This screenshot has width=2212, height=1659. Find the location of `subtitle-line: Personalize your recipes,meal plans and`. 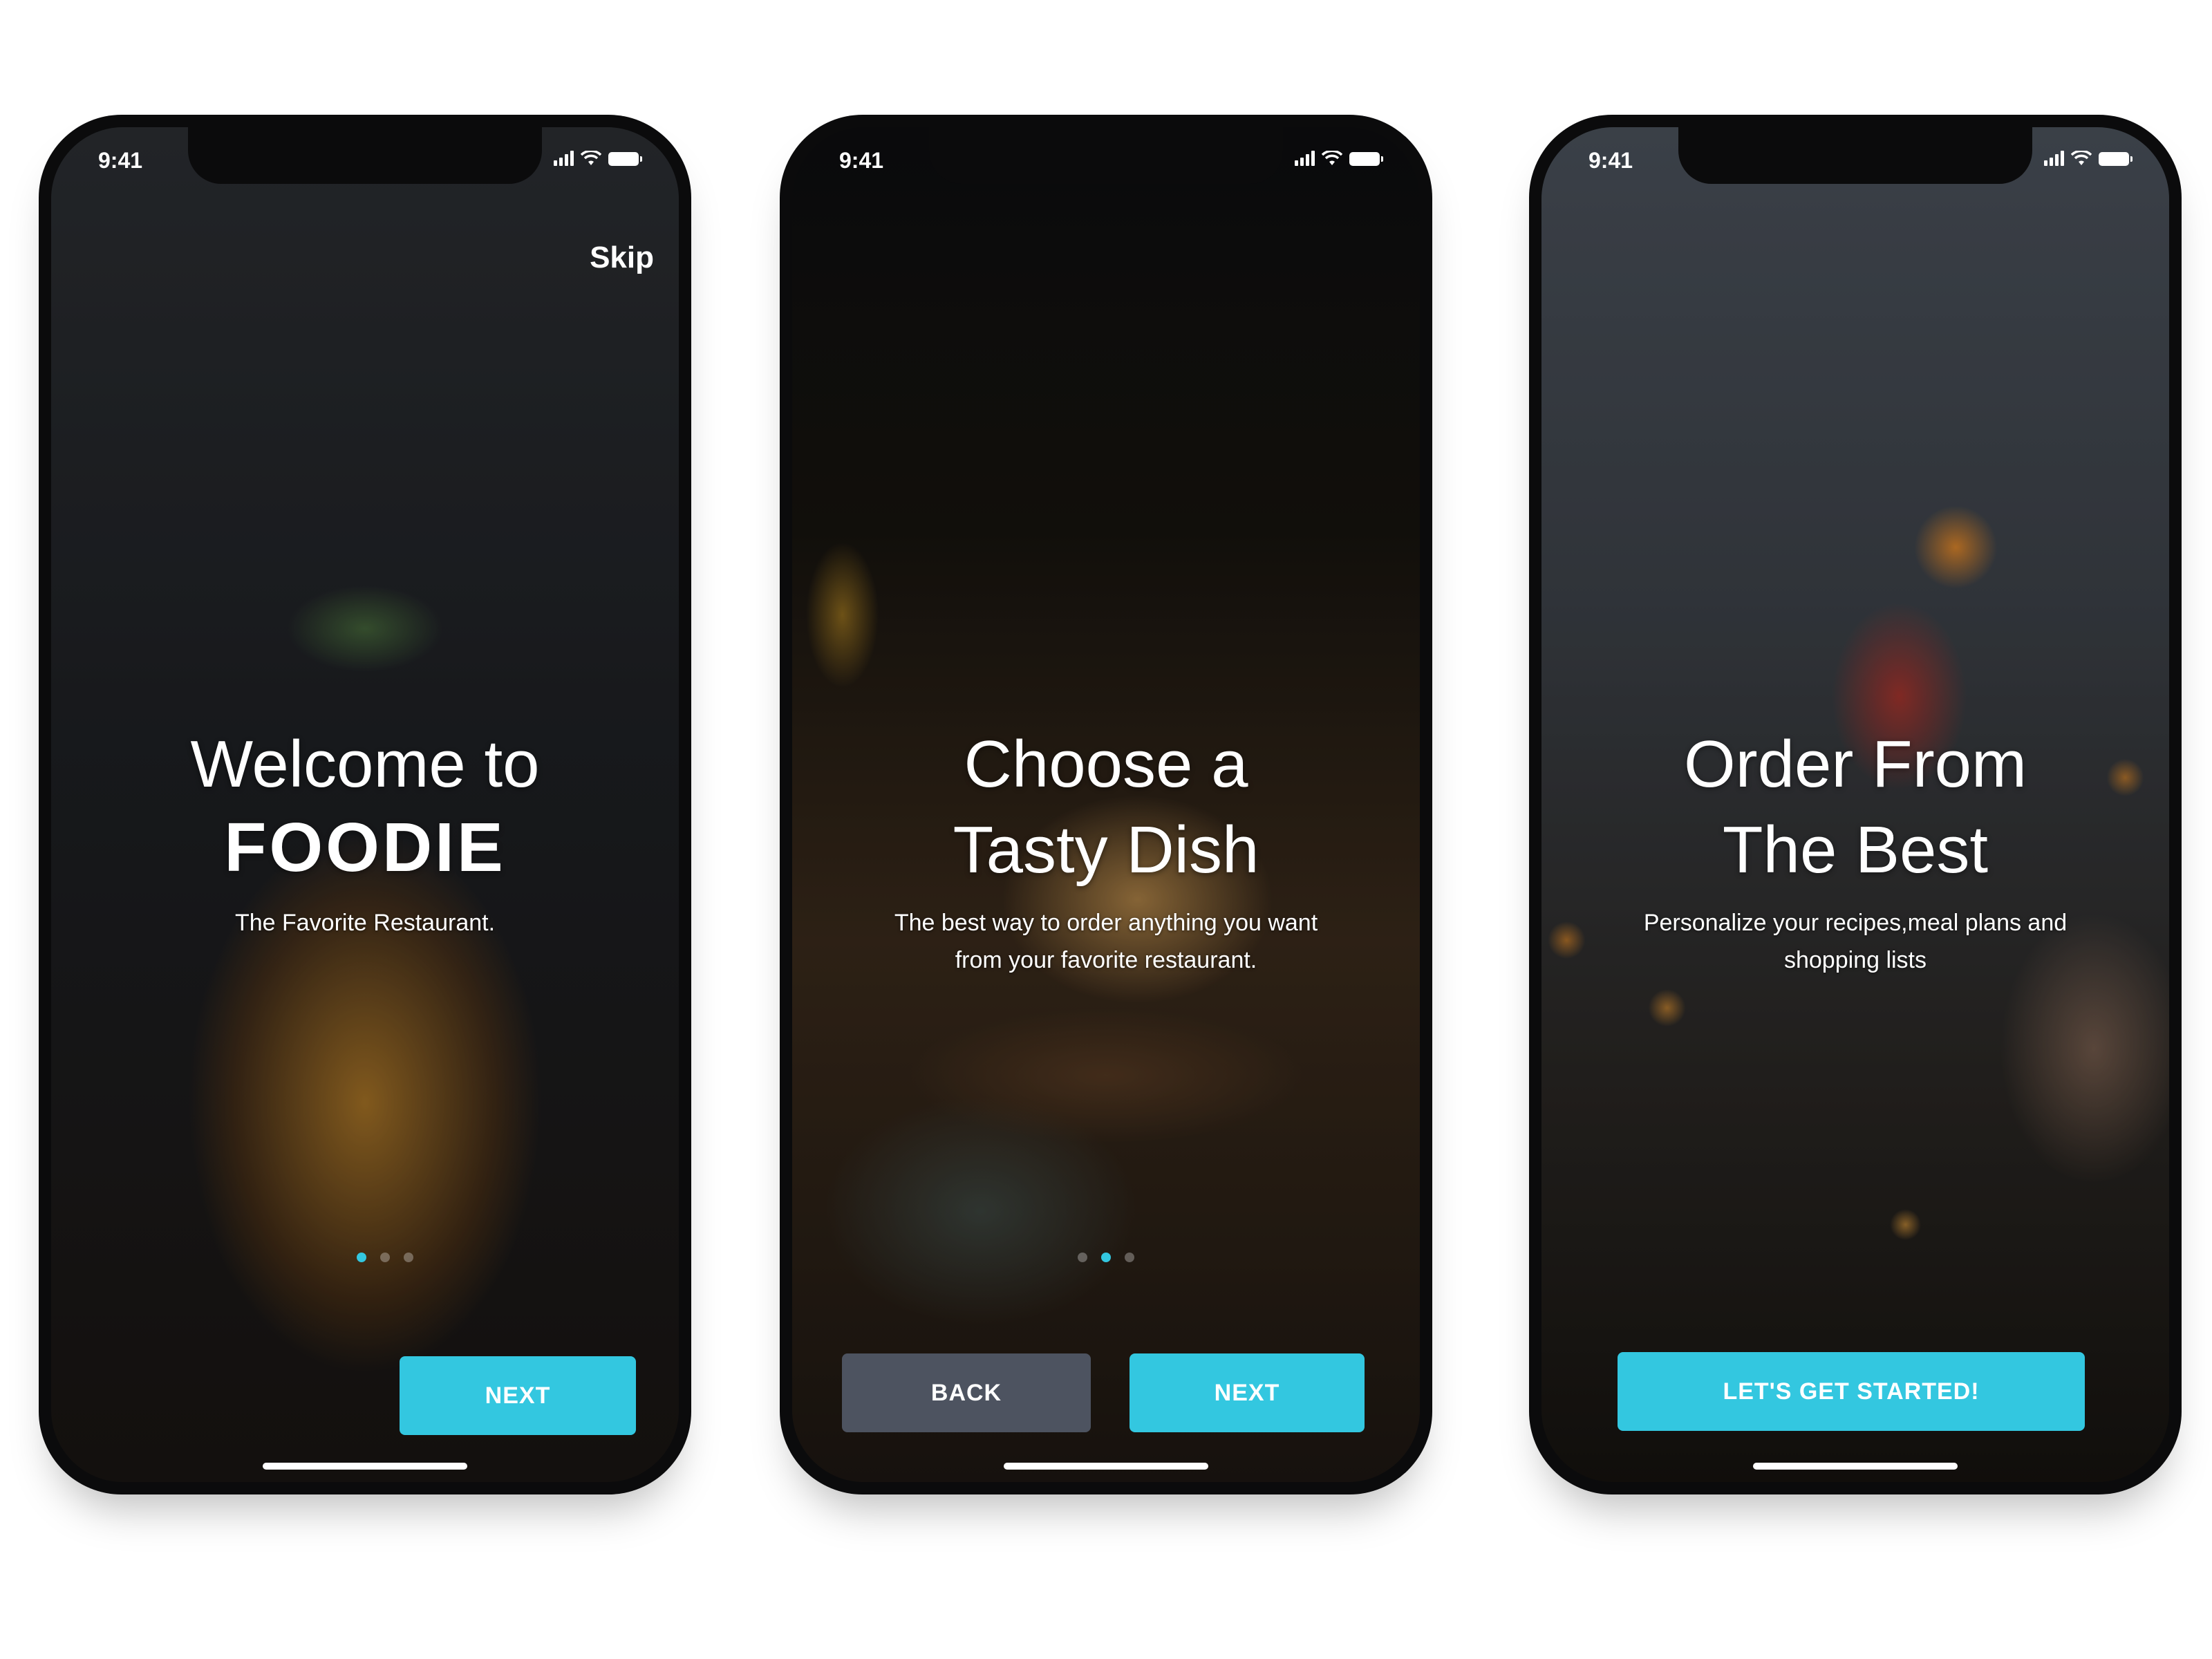

subtitle-line: Personalize your recipes,meal plans and is located at coordinates (1855, 923).